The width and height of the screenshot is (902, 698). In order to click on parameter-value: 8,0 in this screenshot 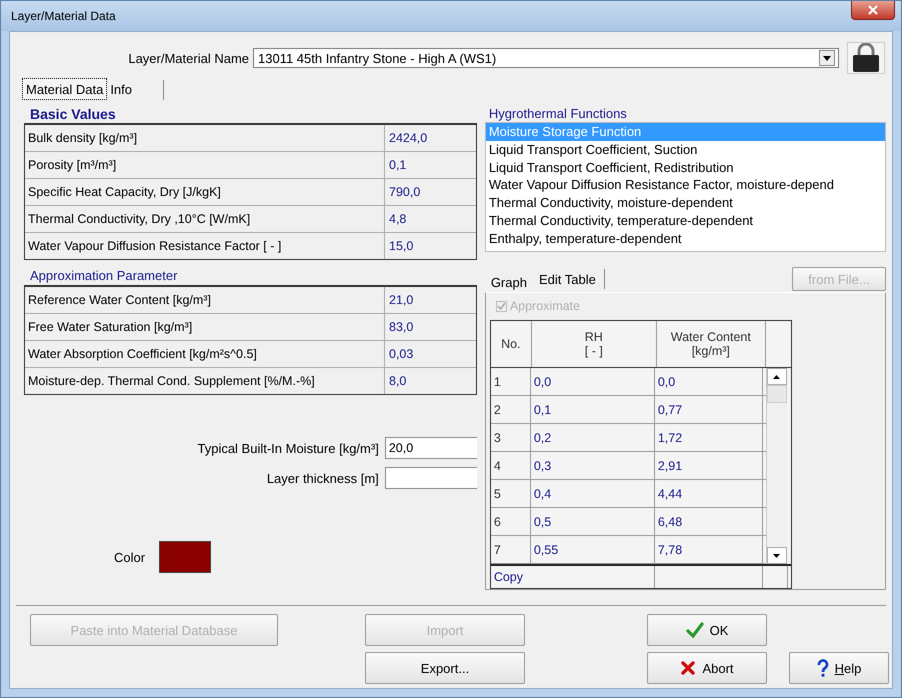, I will do `click(430, 381)`.